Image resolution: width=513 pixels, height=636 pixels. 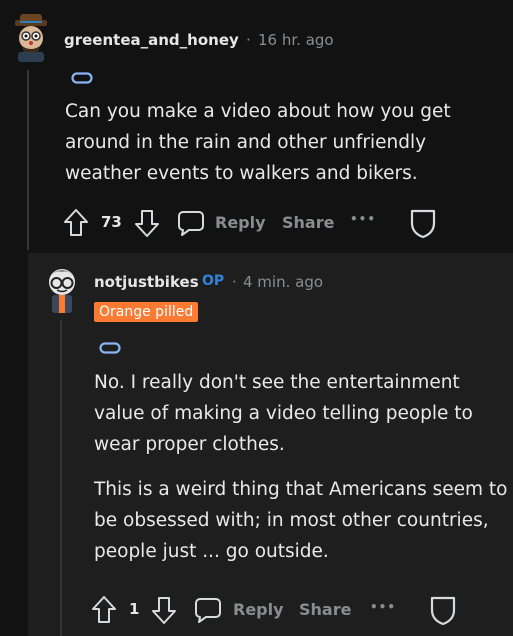 What do you see at coordinates (111, 222) in the screenshot?
I see `vote-count: 73` at bounding box center [111, 222].